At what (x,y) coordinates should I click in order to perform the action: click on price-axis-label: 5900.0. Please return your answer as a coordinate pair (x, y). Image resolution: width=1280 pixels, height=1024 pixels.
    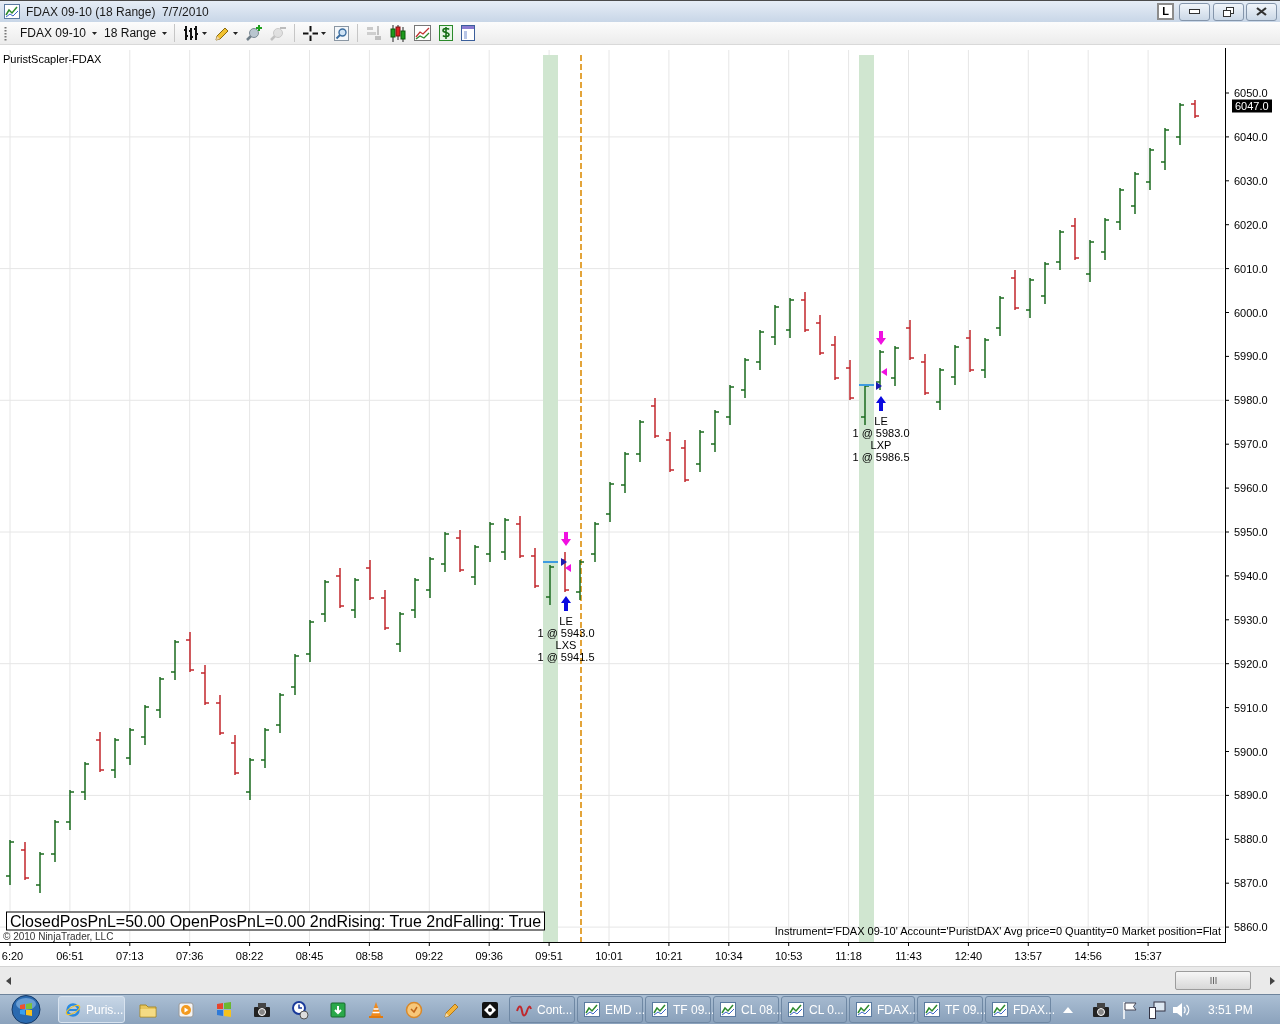
    Looking at the image, I should click on (1251, 751).